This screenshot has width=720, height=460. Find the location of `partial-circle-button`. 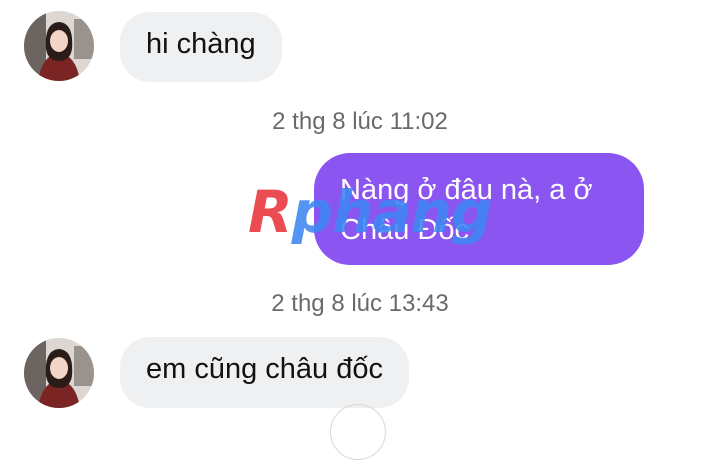

partial-circle-button is located at coordinates (358, 432).